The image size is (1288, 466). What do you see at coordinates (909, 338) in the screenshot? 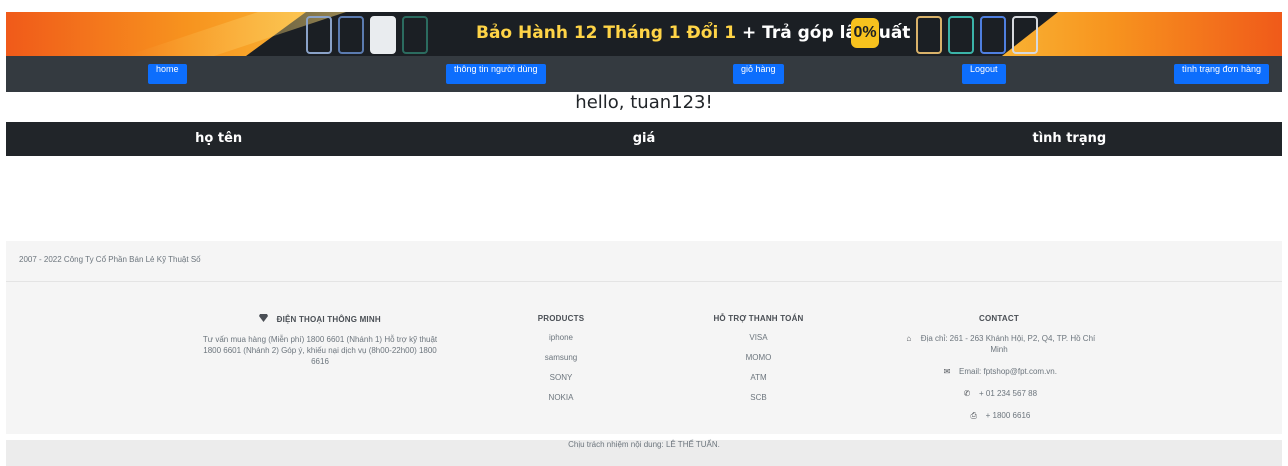
I see `home-icon: ⌂` at bounding box center [909, 338].